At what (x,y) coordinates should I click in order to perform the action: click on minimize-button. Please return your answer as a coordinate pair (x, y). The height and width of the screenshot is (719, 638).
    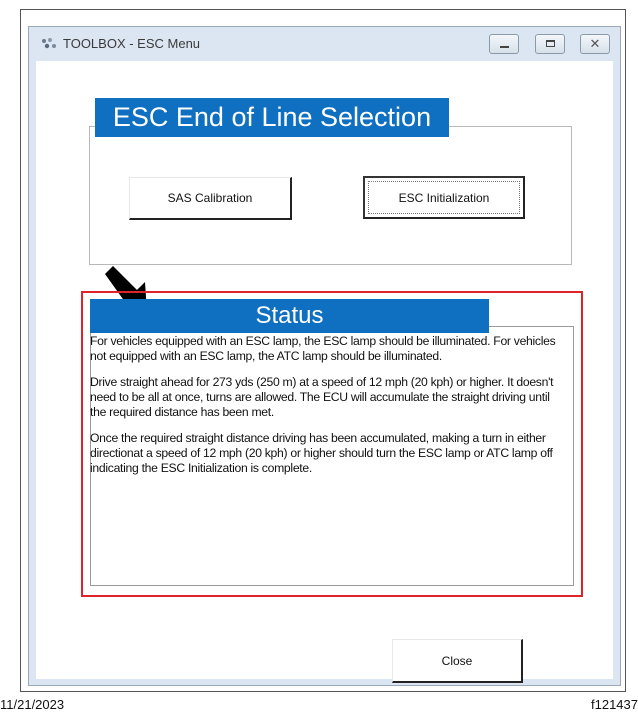
    Looking at the image, I should click on (504, 44).